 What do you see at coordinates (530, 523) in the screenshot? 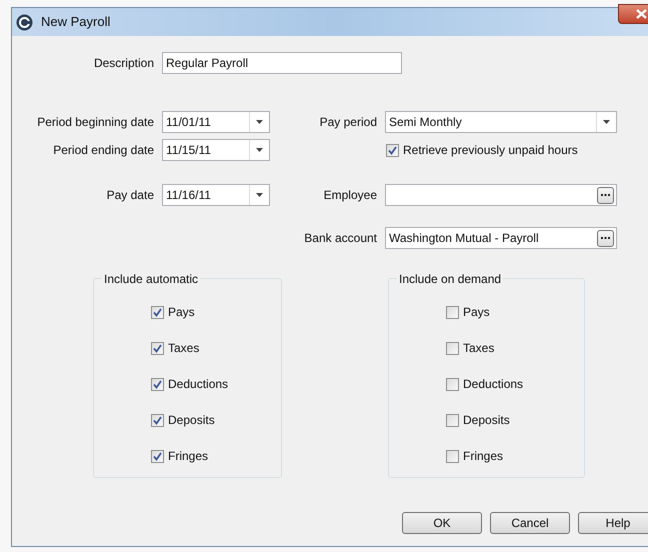
I see `dialog-button: Cancel` at bounding box center [530, 523].